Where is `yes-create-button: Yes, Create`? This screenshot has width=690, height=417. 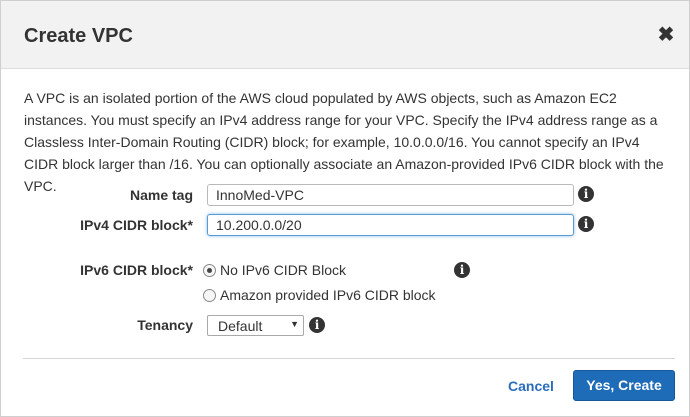
yes-create-button: Yes, Create is located at coordinates (624, 385).